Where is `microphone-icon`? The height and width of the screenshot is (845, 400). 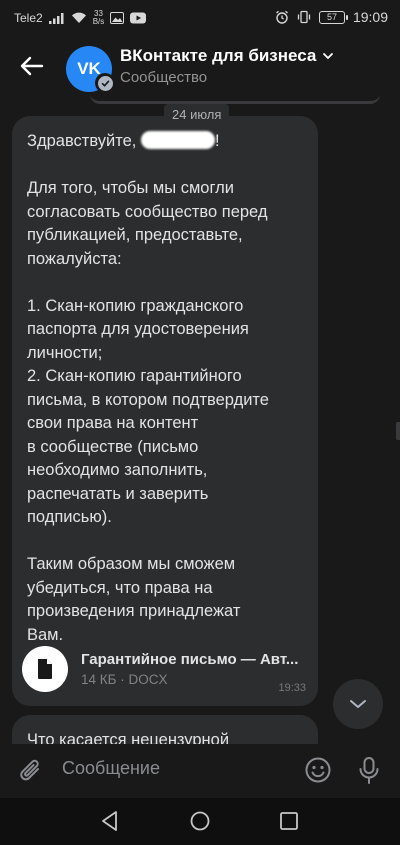
microphone-icon is located at coordinates (369, 771).